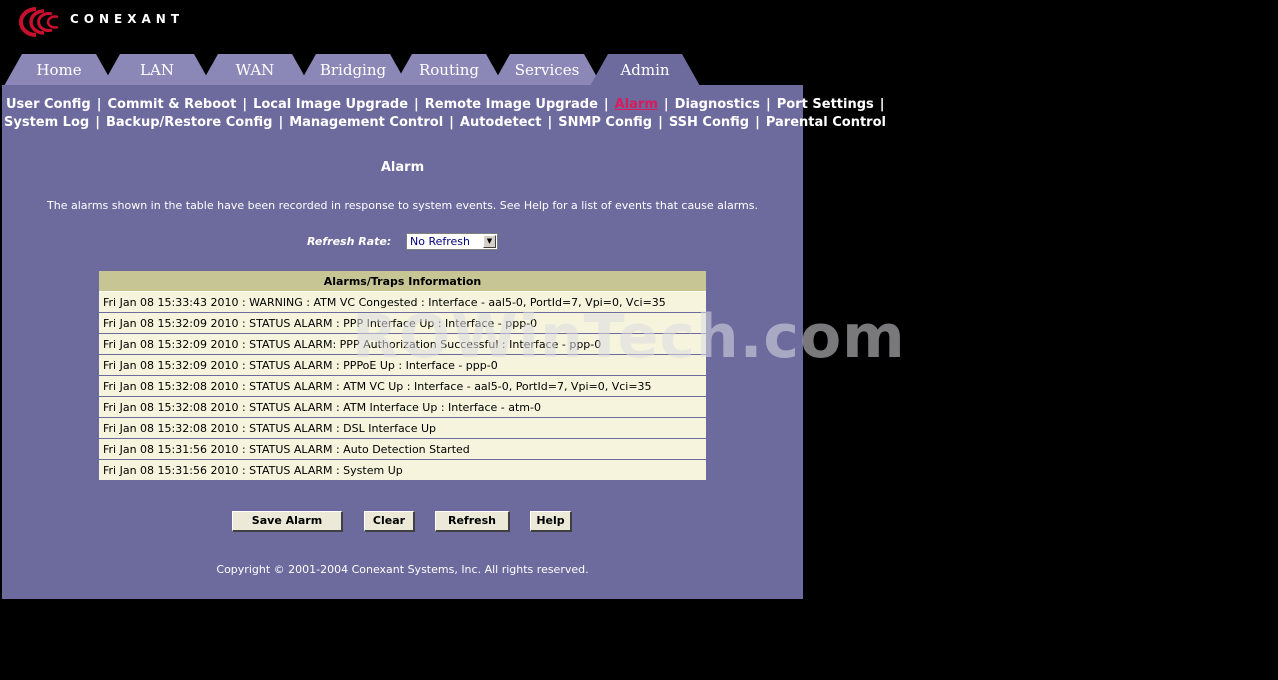 The image size is (1278, 680). What do you see at coordinates (709, 122) in the screenshot?
I see `subnav-link-ssh-config: SSH Config` at bounding box center [709, 122].